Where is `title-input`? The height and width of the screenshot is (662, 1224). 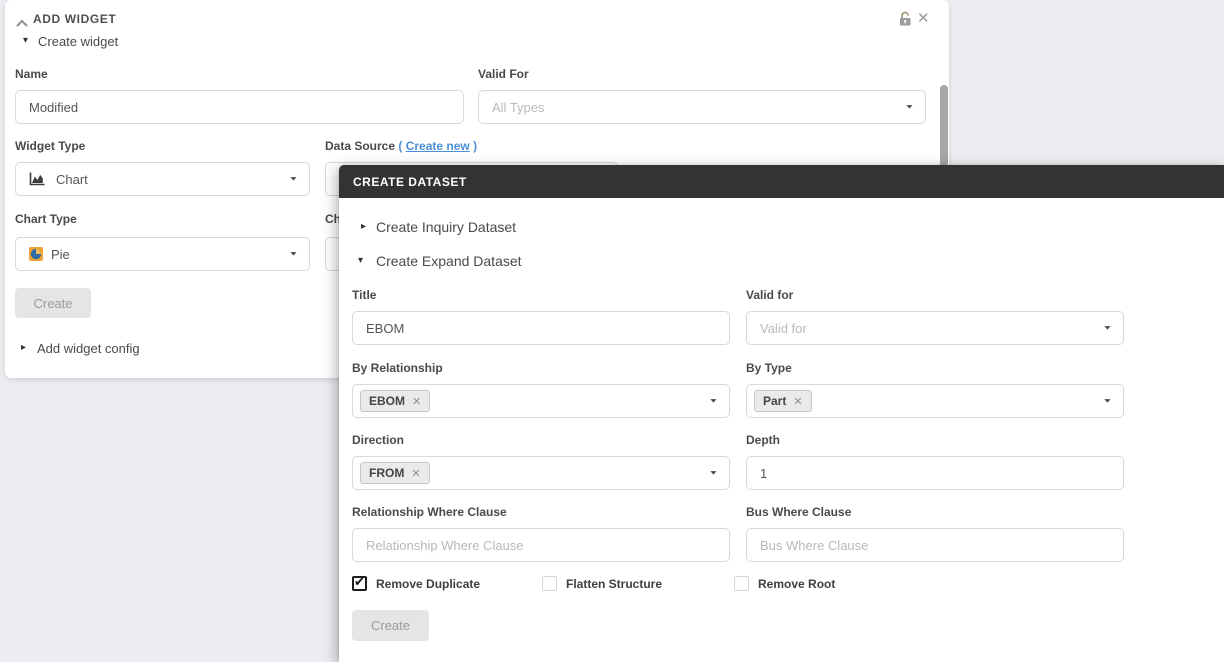
title-input is located at coordinates (541, 328).